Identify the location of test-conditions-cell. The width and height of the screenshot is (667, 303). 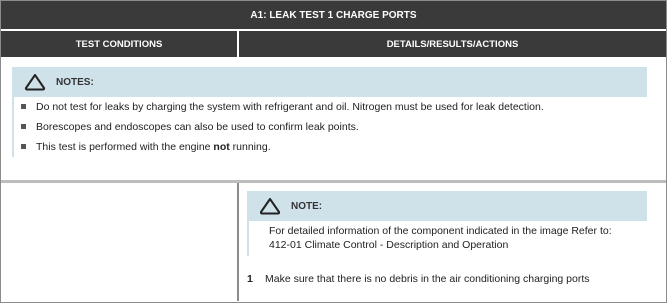
(120, 242).